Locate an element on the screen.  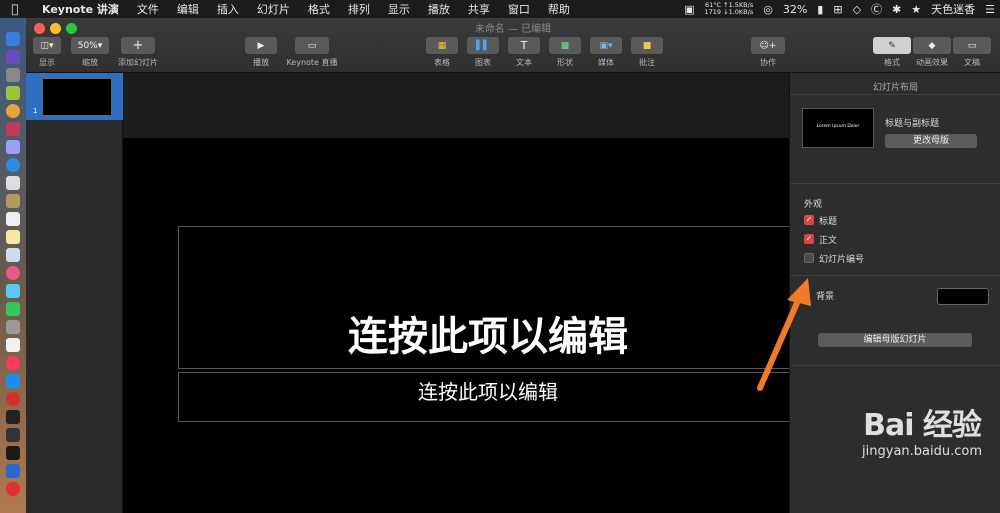
baidu-watermark: Bai 经验 jingyan.baidu.com is located at coordinates (922, 429).